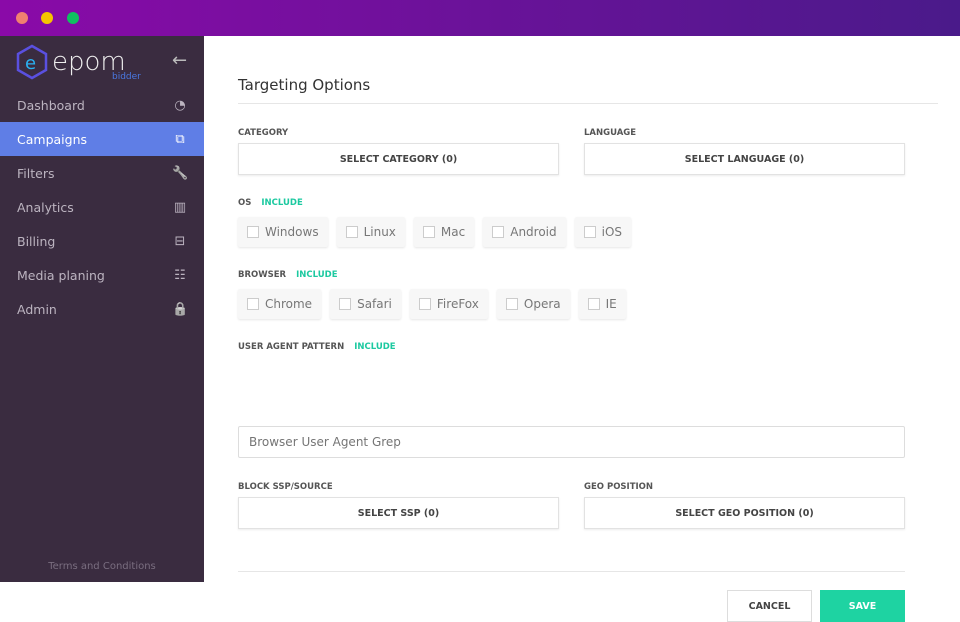  I want to click on os-option-mac: Mac, so click(444, 232).